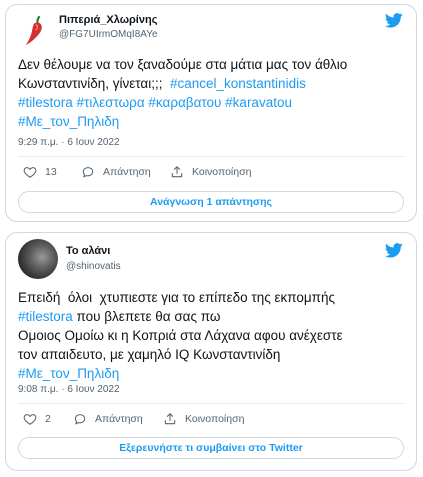 The image size is (423, 477). I want to click on like-count: 2, so click(48, 419).